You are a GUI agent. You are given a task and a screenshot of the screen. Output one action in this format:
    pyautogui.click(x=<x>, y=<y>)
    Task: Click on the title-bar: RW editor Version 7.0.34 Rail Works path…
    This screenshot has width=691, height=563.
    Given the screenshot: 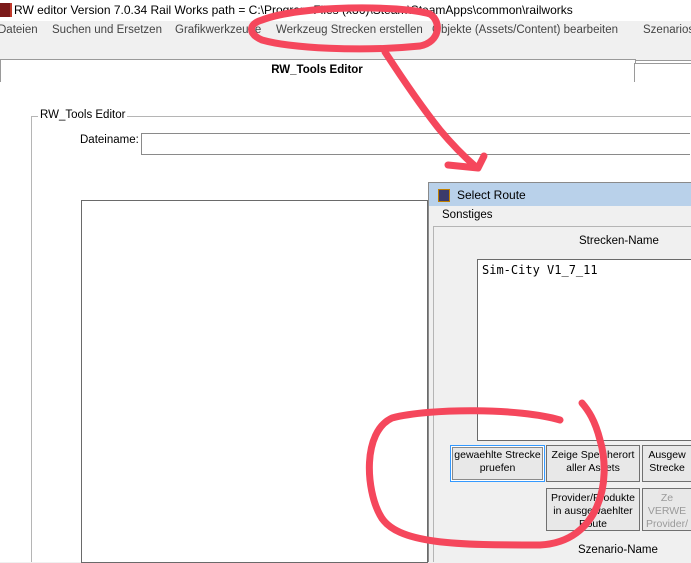 What is the action you would take?
    pyautogui.click(x=345, y=10)
    